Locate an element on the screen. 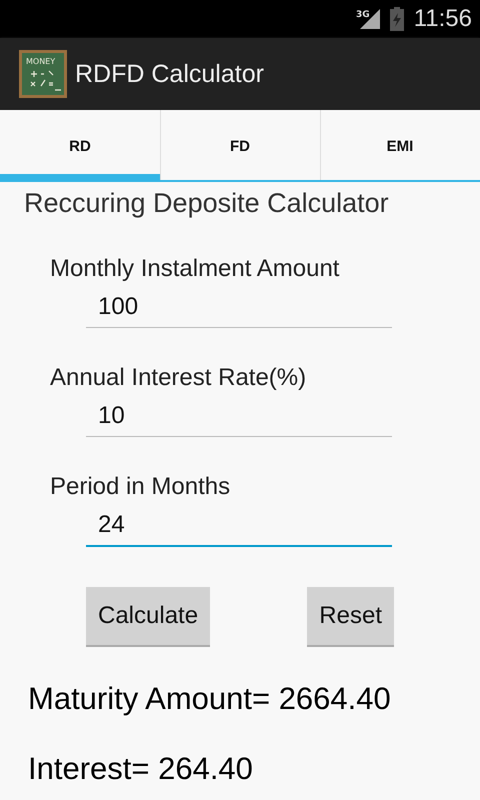  clock: 11:56 is located at coordinates (443, 19).